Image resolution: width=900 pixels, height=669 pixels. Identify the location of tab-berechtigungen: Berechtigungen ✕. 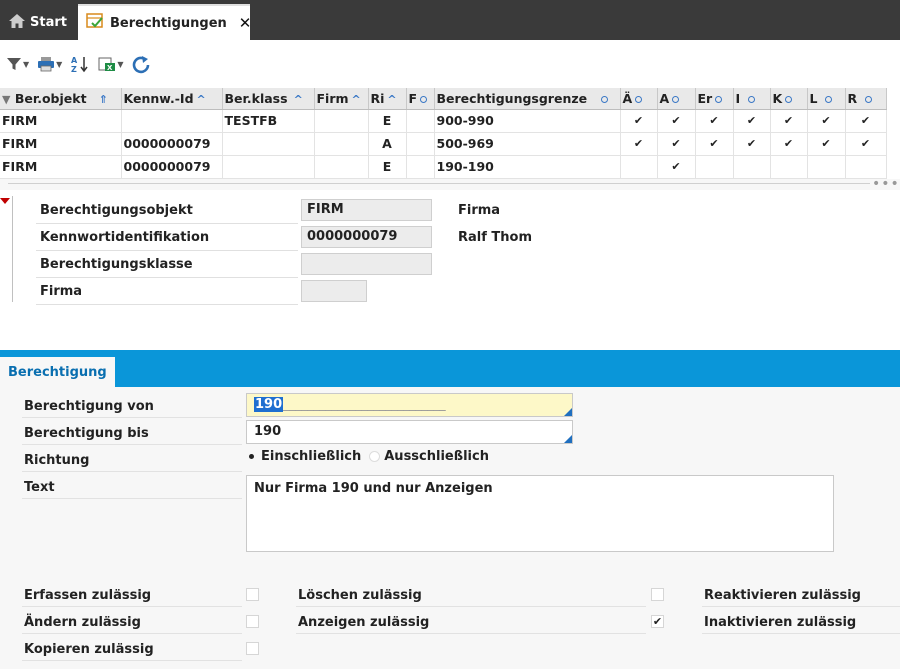
(165, 22).